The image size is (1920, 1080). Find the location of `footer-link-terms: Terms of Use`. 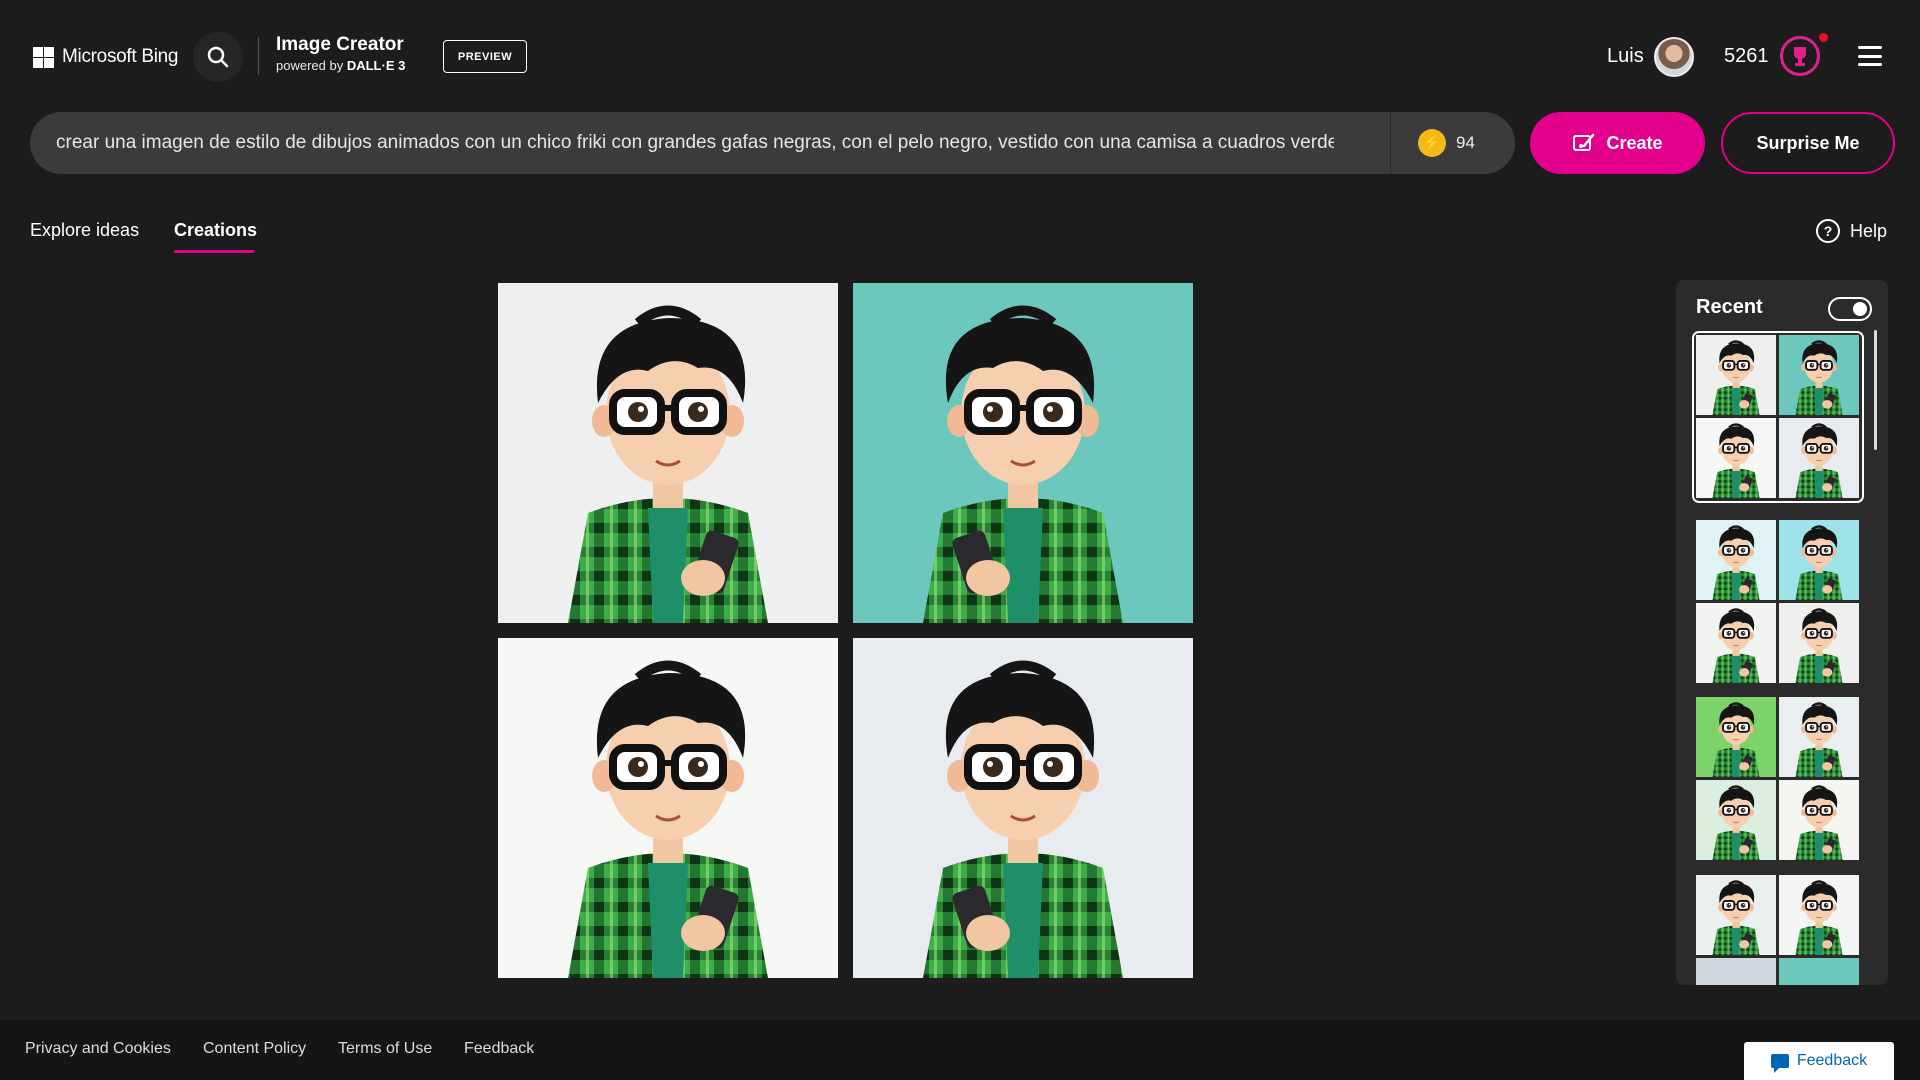

footer-link-terms: Terms of Use is located at coordinates (385, 1049).